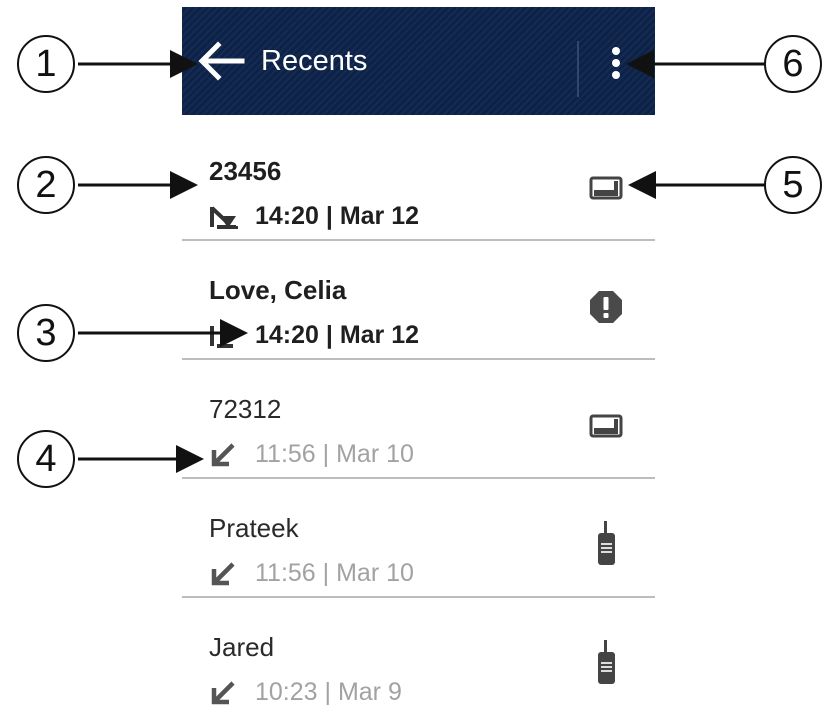 The height and width of the screenshot is (717, 837). What do you see at coordinates (642, 185) in the screenshot?
I see `callout-5-arrowhead` at bounding box center [642, 185].